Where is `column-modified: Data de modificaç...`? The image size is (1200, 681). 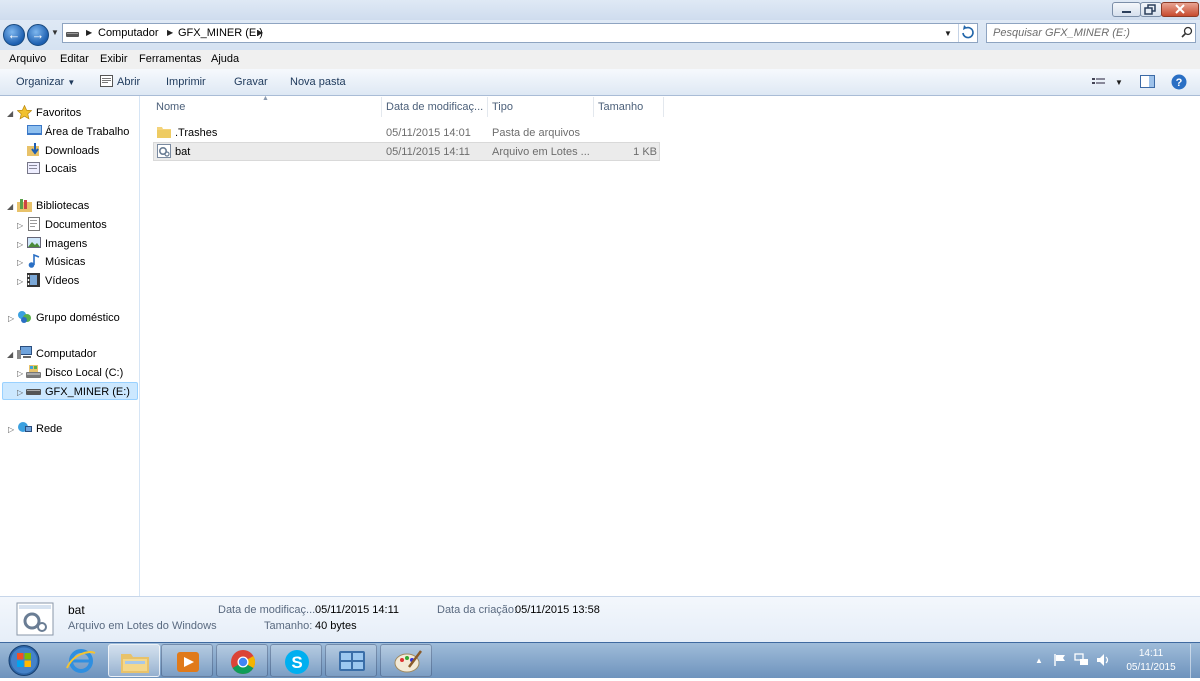
column-modified: Data de modificaç... is located at coordinates (434, 107).